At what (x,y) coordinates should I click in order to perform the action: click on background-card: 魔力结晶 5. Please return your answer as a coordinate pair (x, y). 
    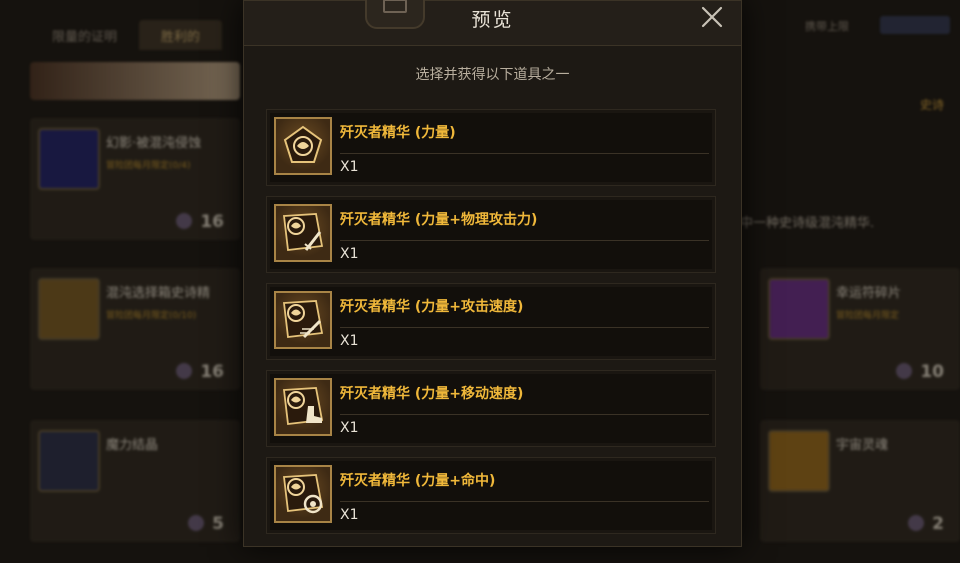
    Looking at the image, I should click on (135, 481).